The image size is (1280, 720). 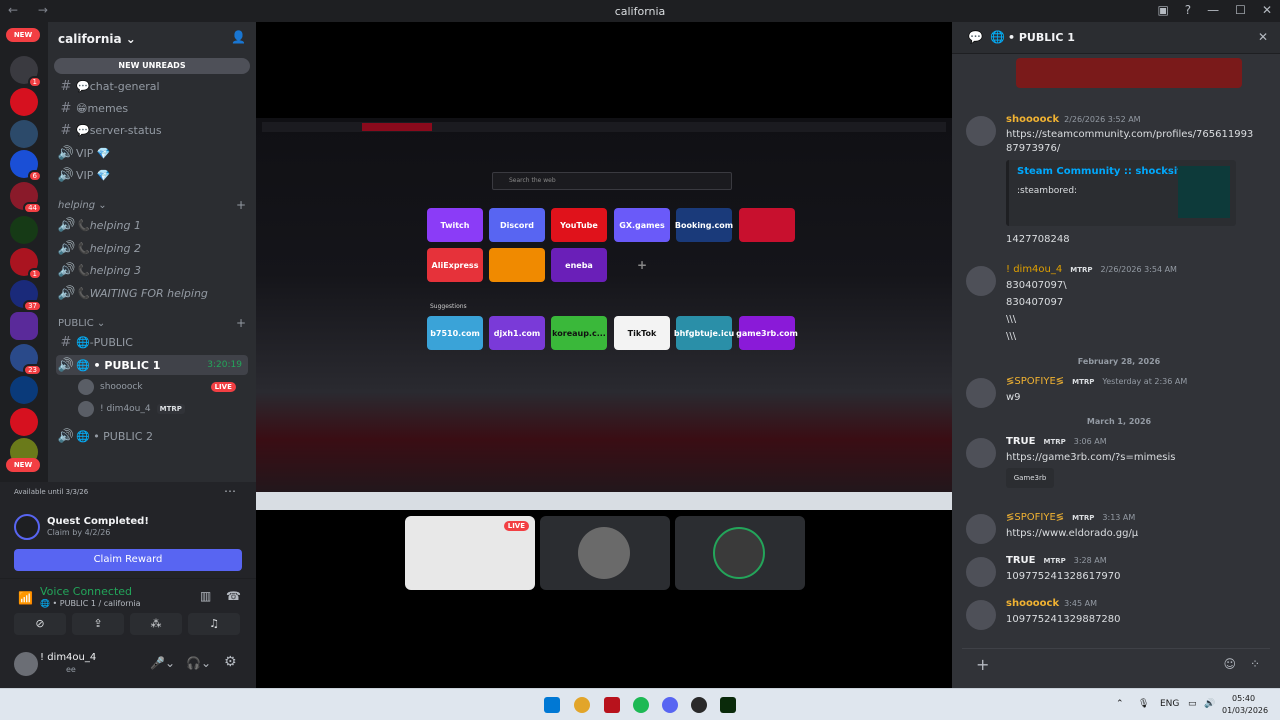 I want to click on tray-chevron-icon: ⌃, so click(x=1120, y=704).